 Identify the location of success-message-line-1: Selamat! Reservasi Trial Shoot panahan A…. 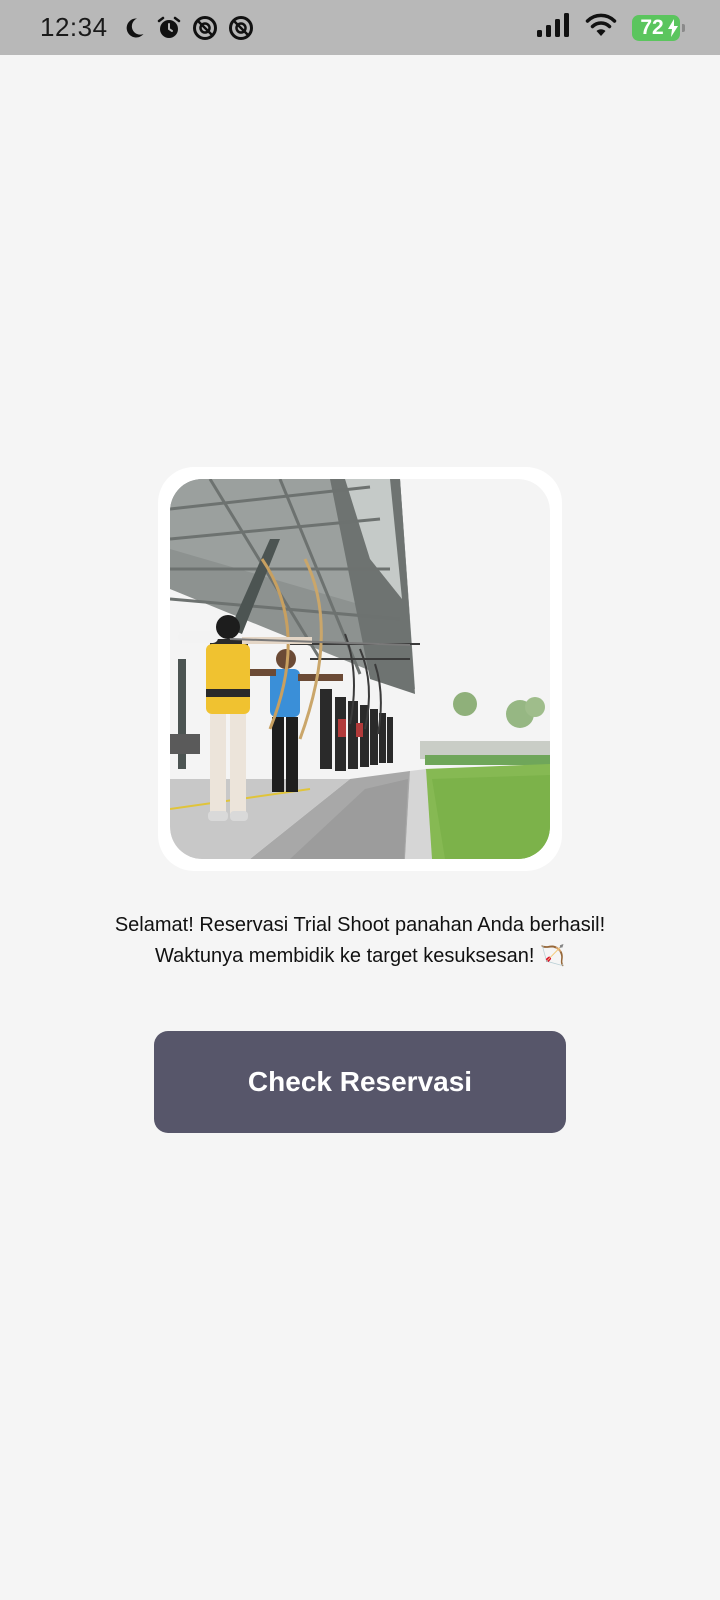
(360, 925).